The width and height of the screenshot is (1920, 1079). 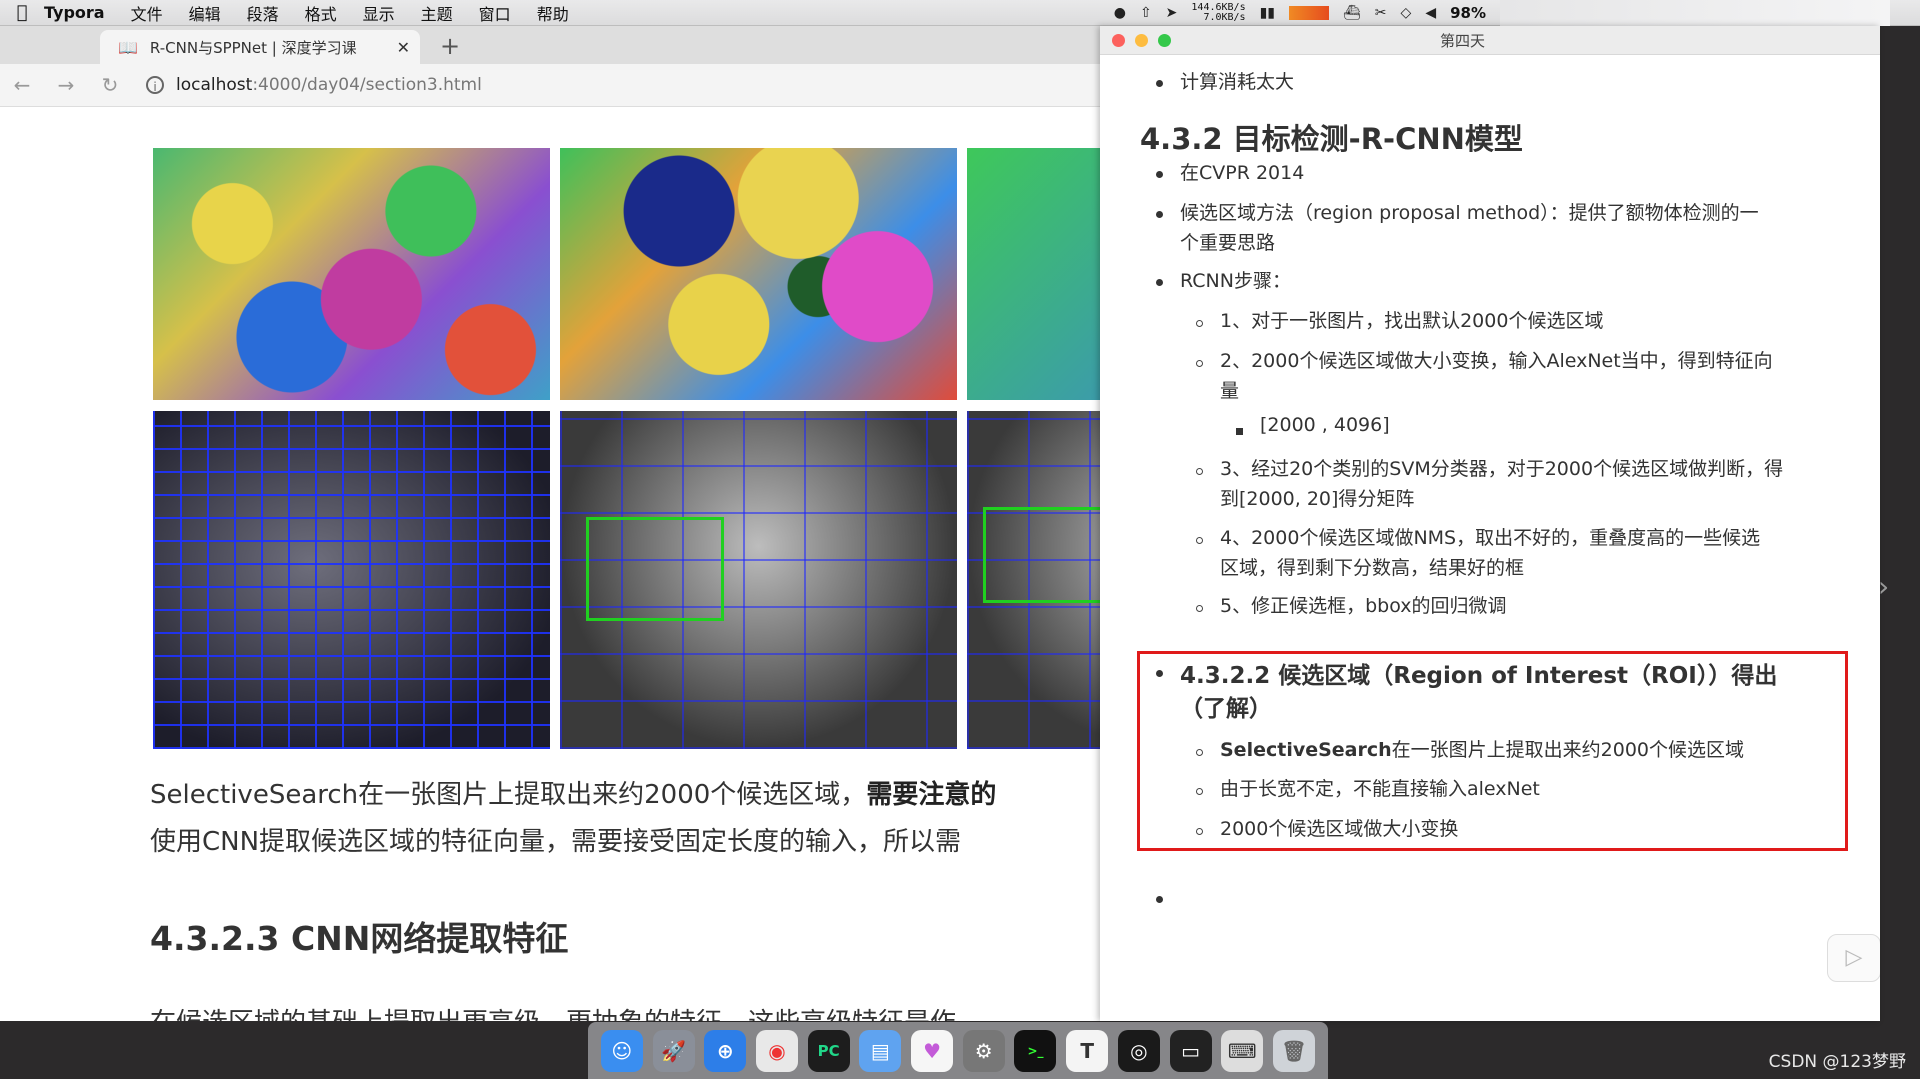 I want to click on menu-window: 窗口, so click(x=495, y=13).